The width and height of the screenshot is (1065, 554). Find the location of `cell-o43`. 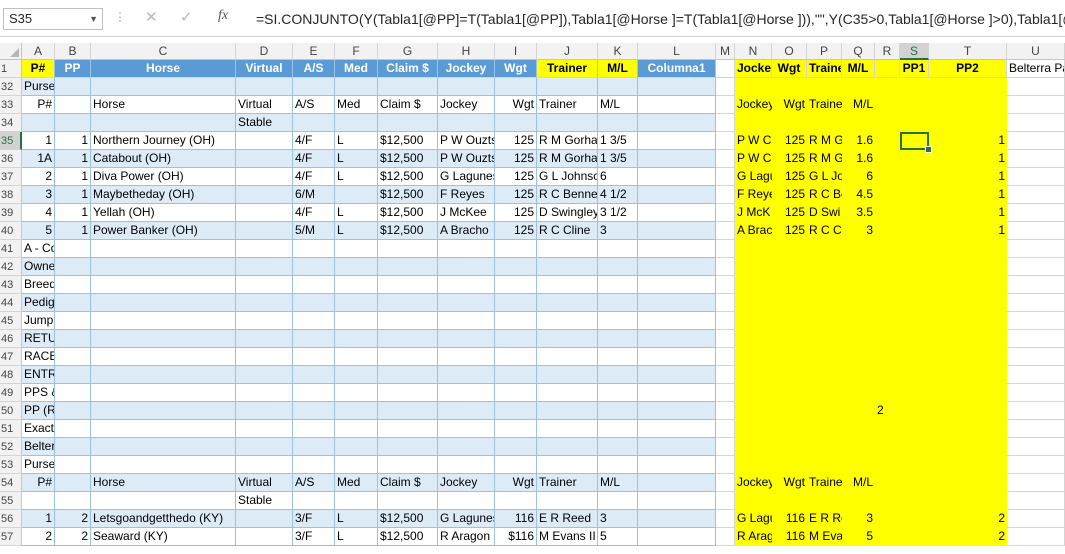

cell-o43 is located at coordinates (789, 285).